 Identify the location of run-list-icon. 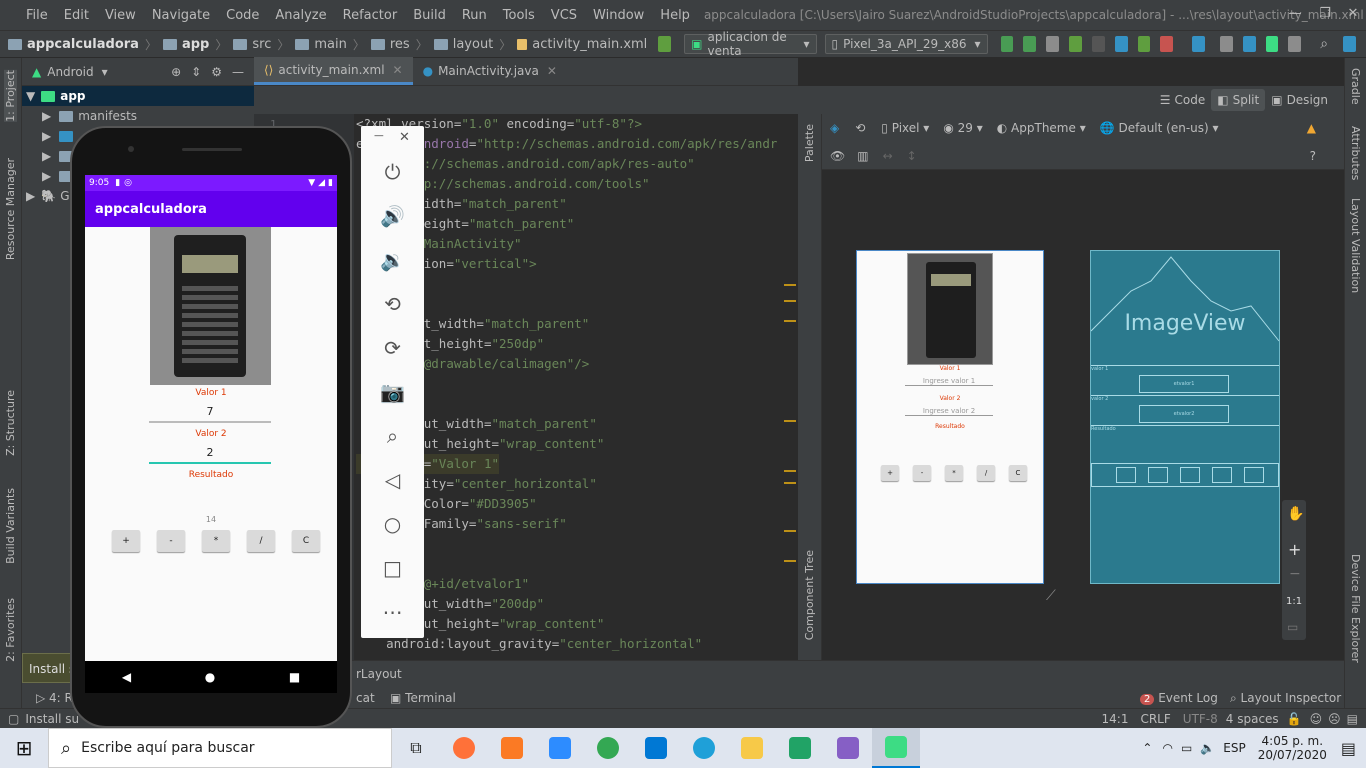
(1053, 44).